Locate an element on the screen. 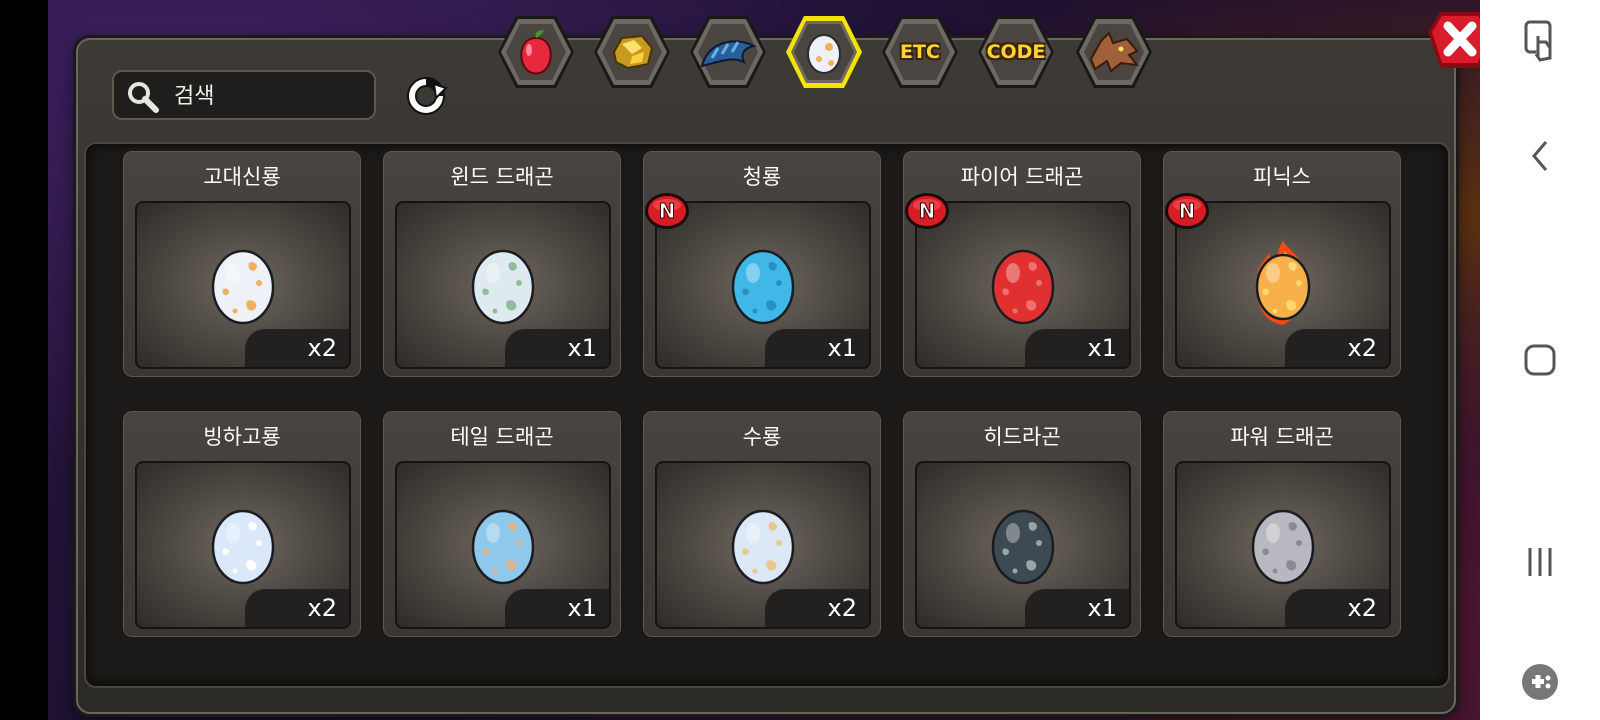 The height and width of the screenshot is (720, 1600). tab-ore is located at coordinates (632, 52).